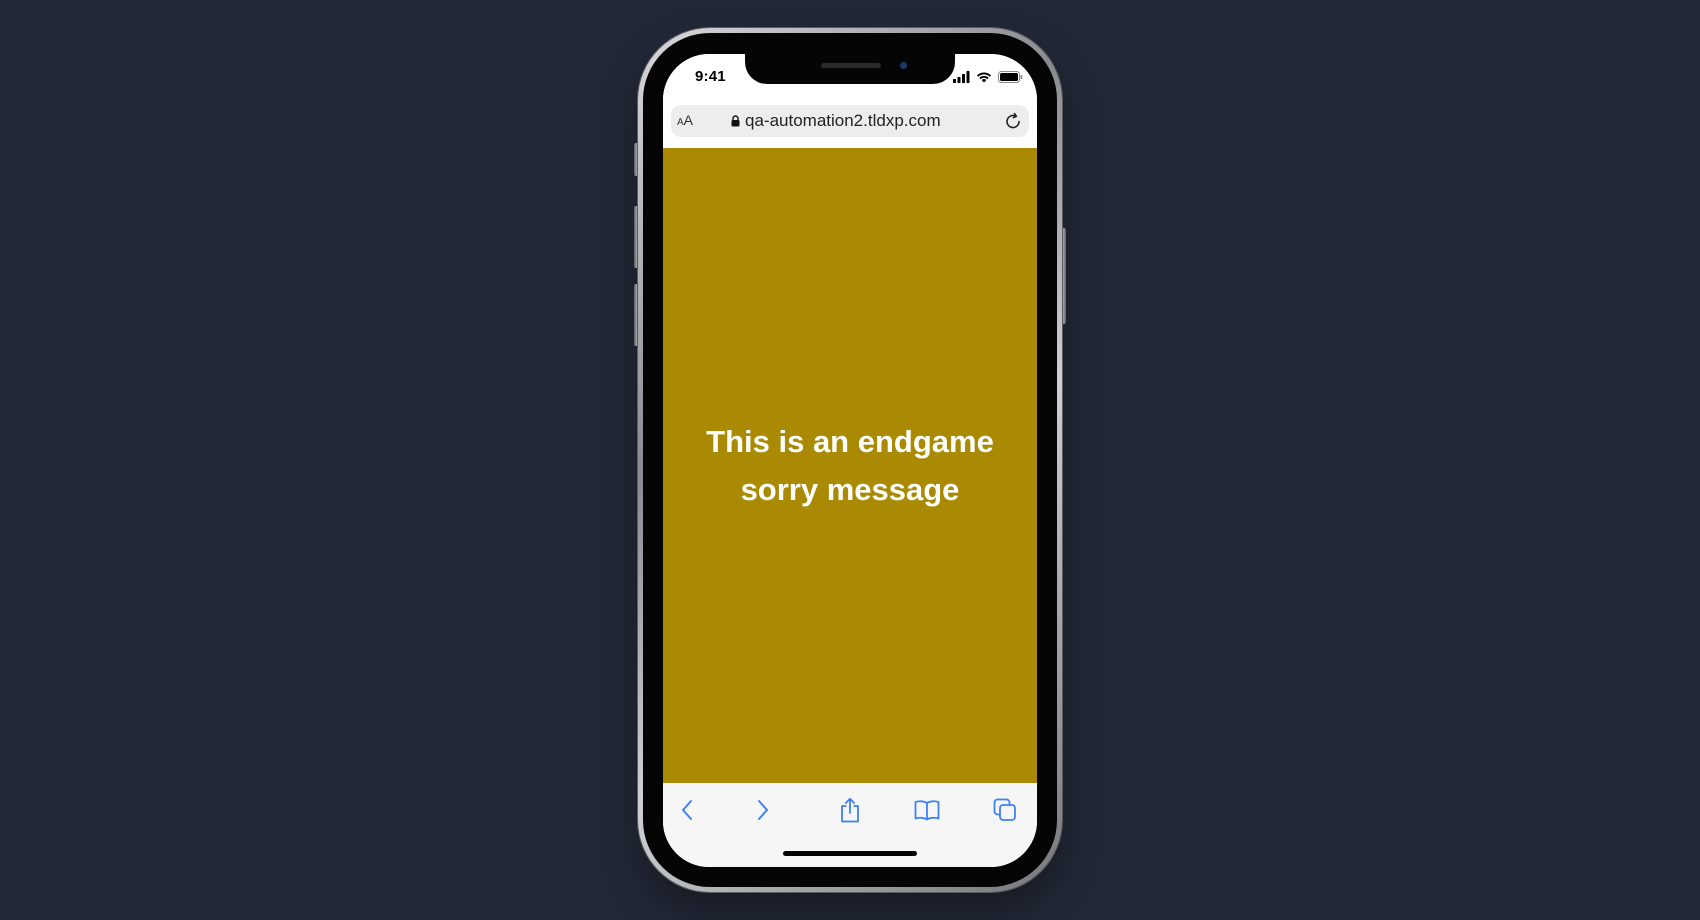 The width and height of the screenshot is (1700, 920). I want to click on browser-toolbar, so click(850, 825).